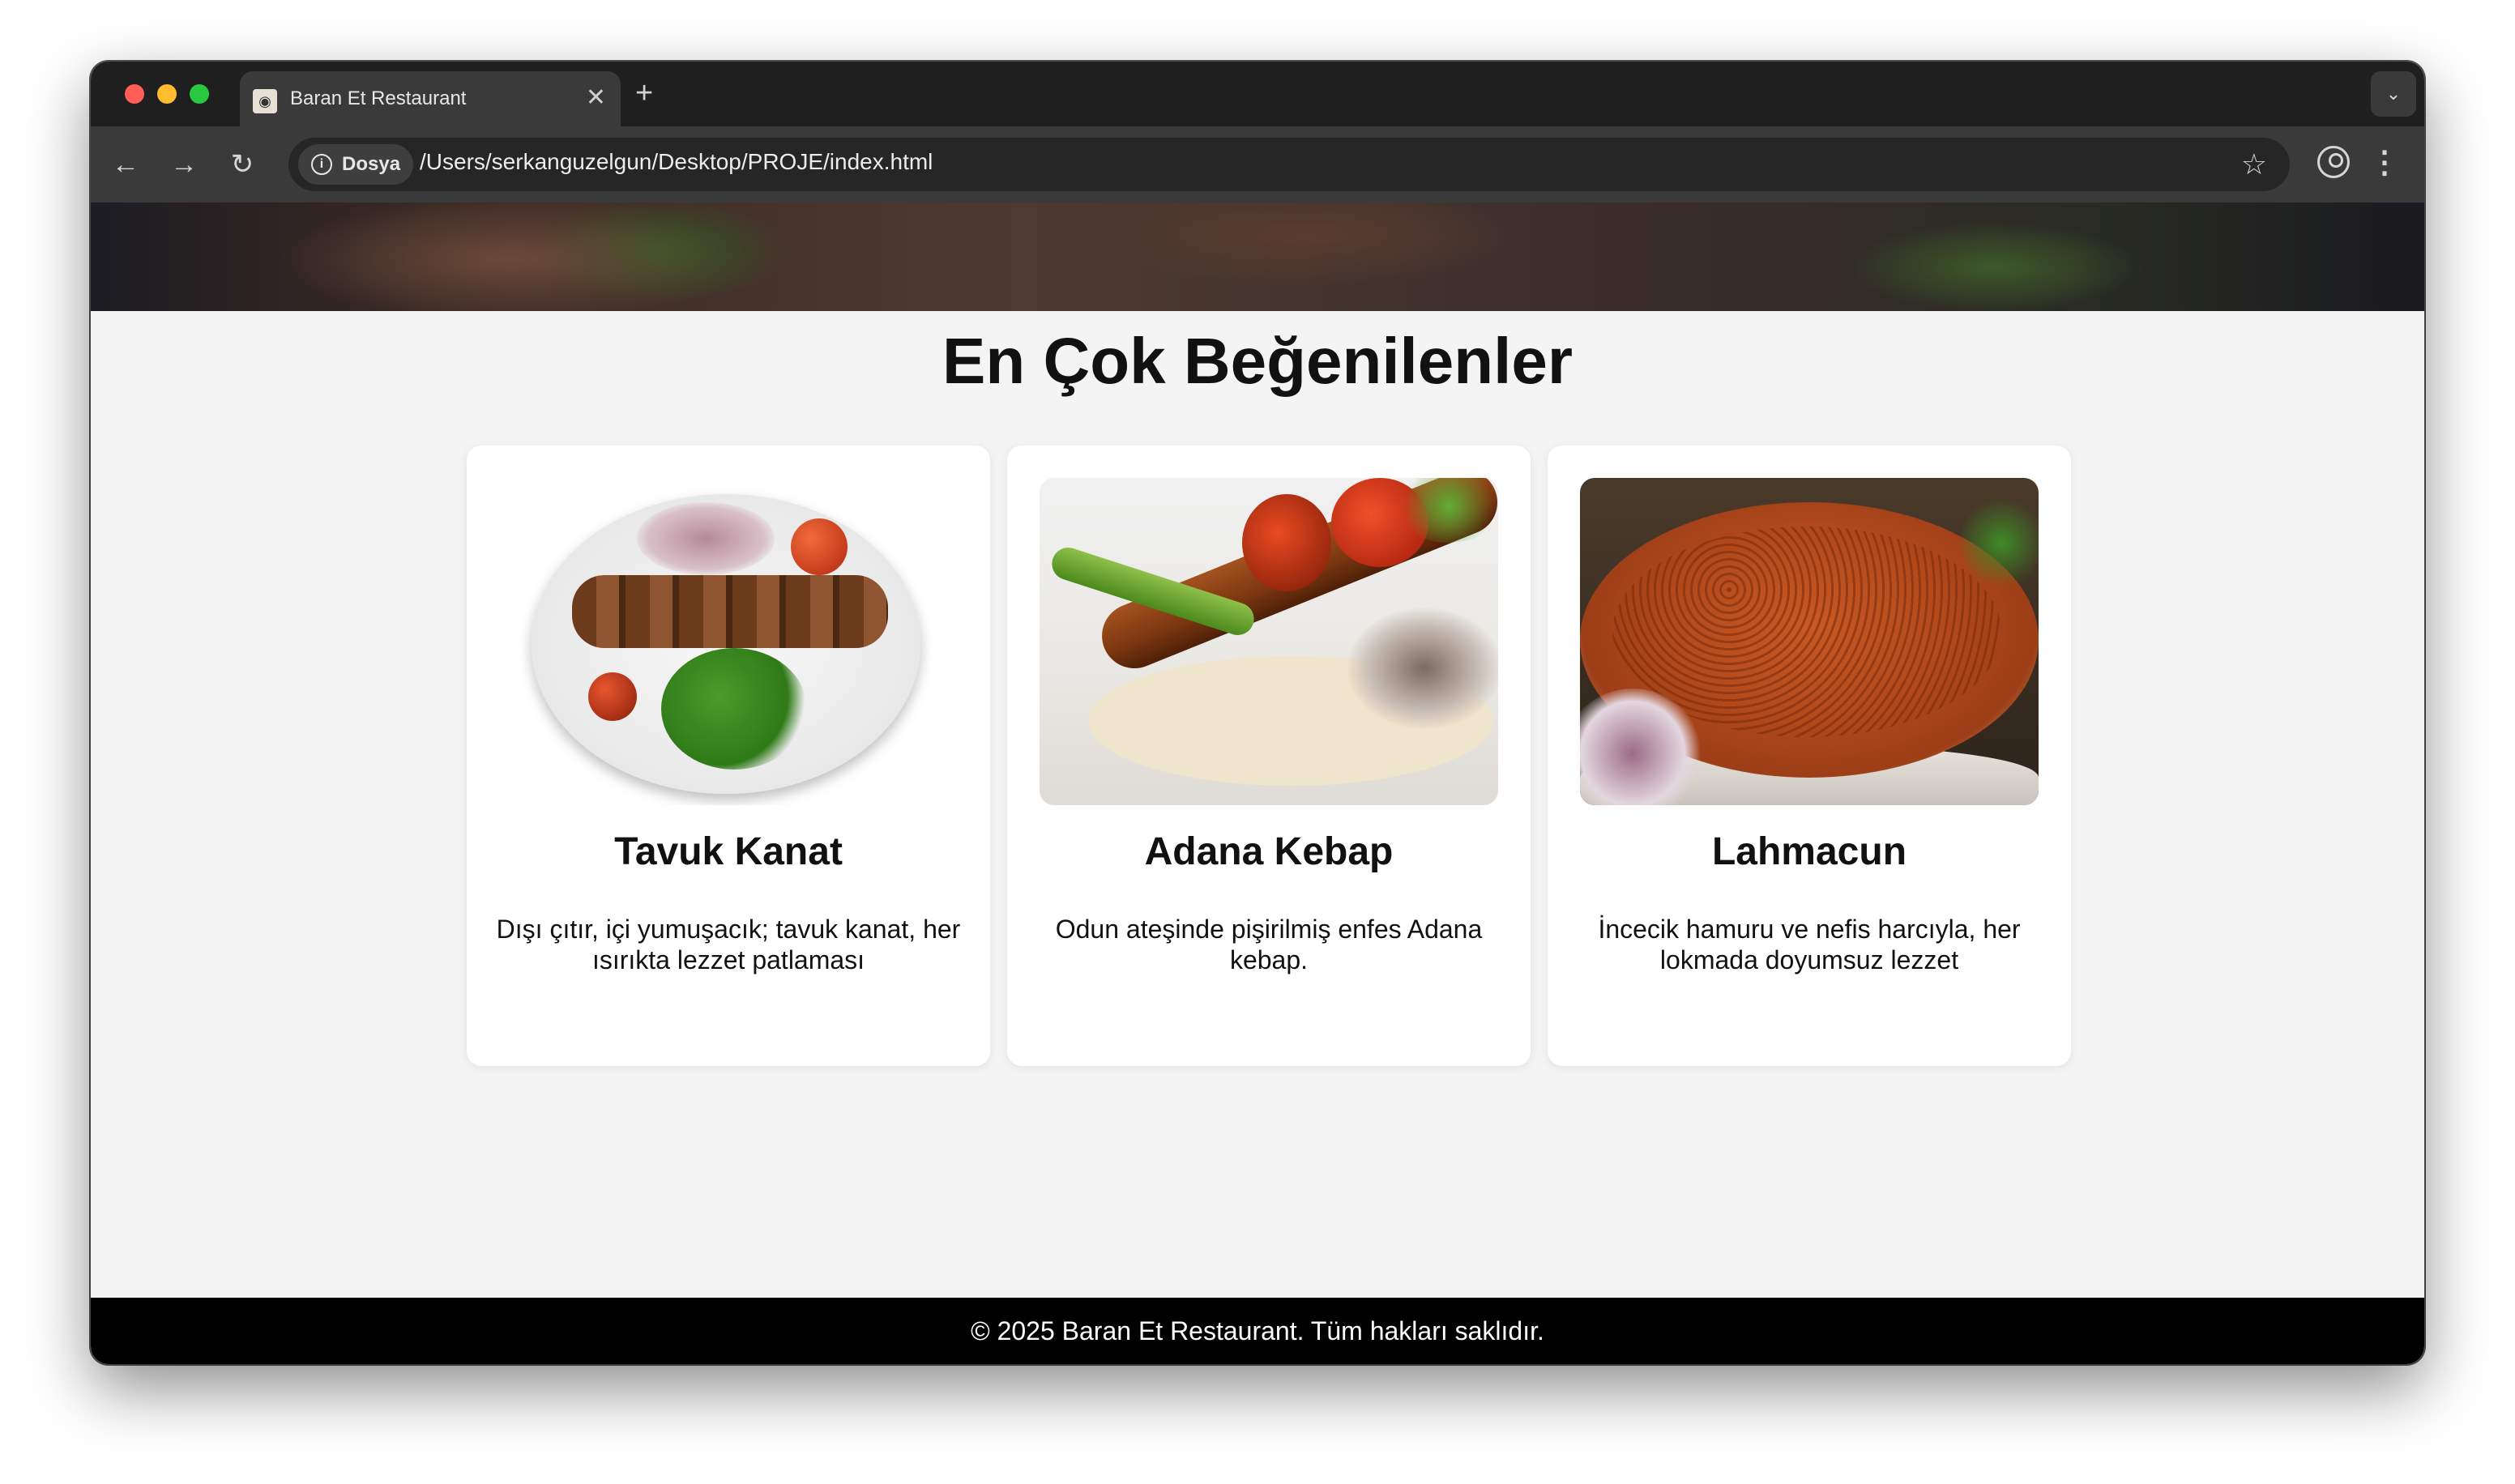 This screenshot has width=2515, height=1484. Describe the element at coordinates (2384, 162) in the screenshot. I see `more-vert-icon: ⋮` at that location.